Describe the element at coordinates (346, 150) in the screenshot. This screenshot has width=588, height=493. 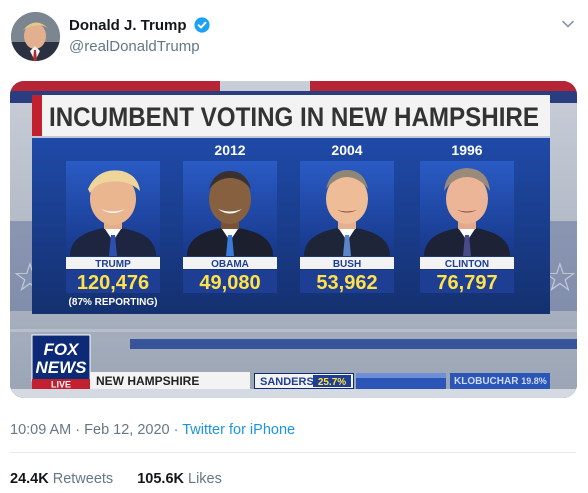
I see `year-bush: 2004` at that location.